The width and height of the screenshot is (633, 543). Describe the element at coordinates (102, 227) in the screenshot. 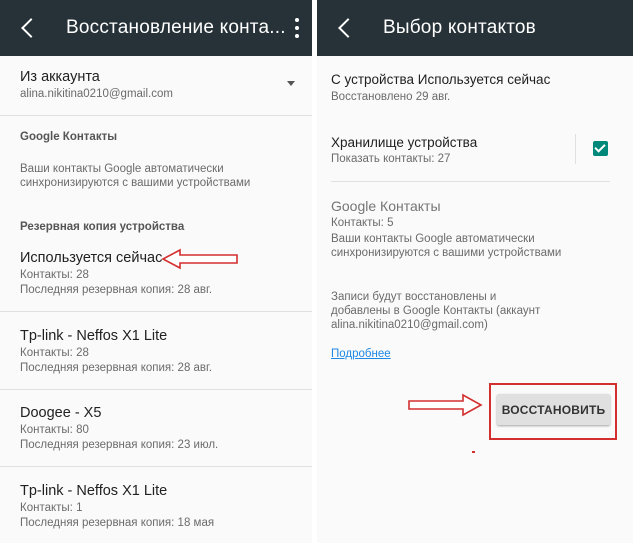

I see `backup-header: Резервная копия устройства` at that location.